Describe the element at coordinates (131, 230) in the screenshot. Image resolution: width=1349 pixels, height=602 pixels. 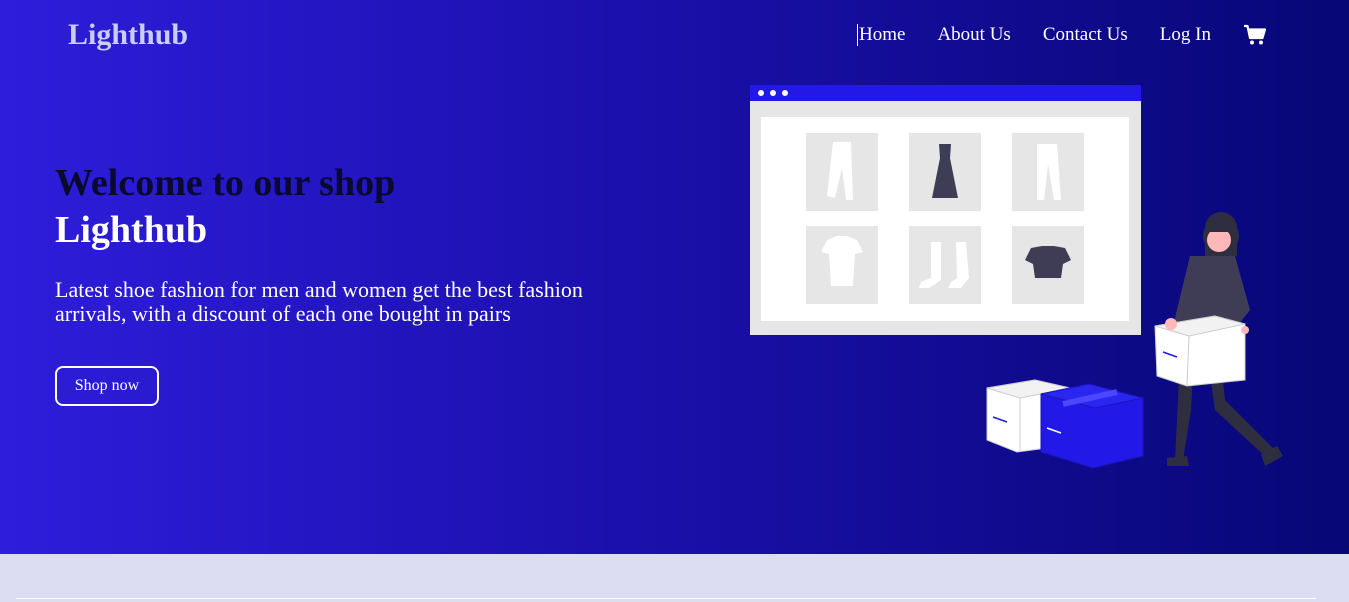
I see `hero-brand-name: Lighthub` at that location.